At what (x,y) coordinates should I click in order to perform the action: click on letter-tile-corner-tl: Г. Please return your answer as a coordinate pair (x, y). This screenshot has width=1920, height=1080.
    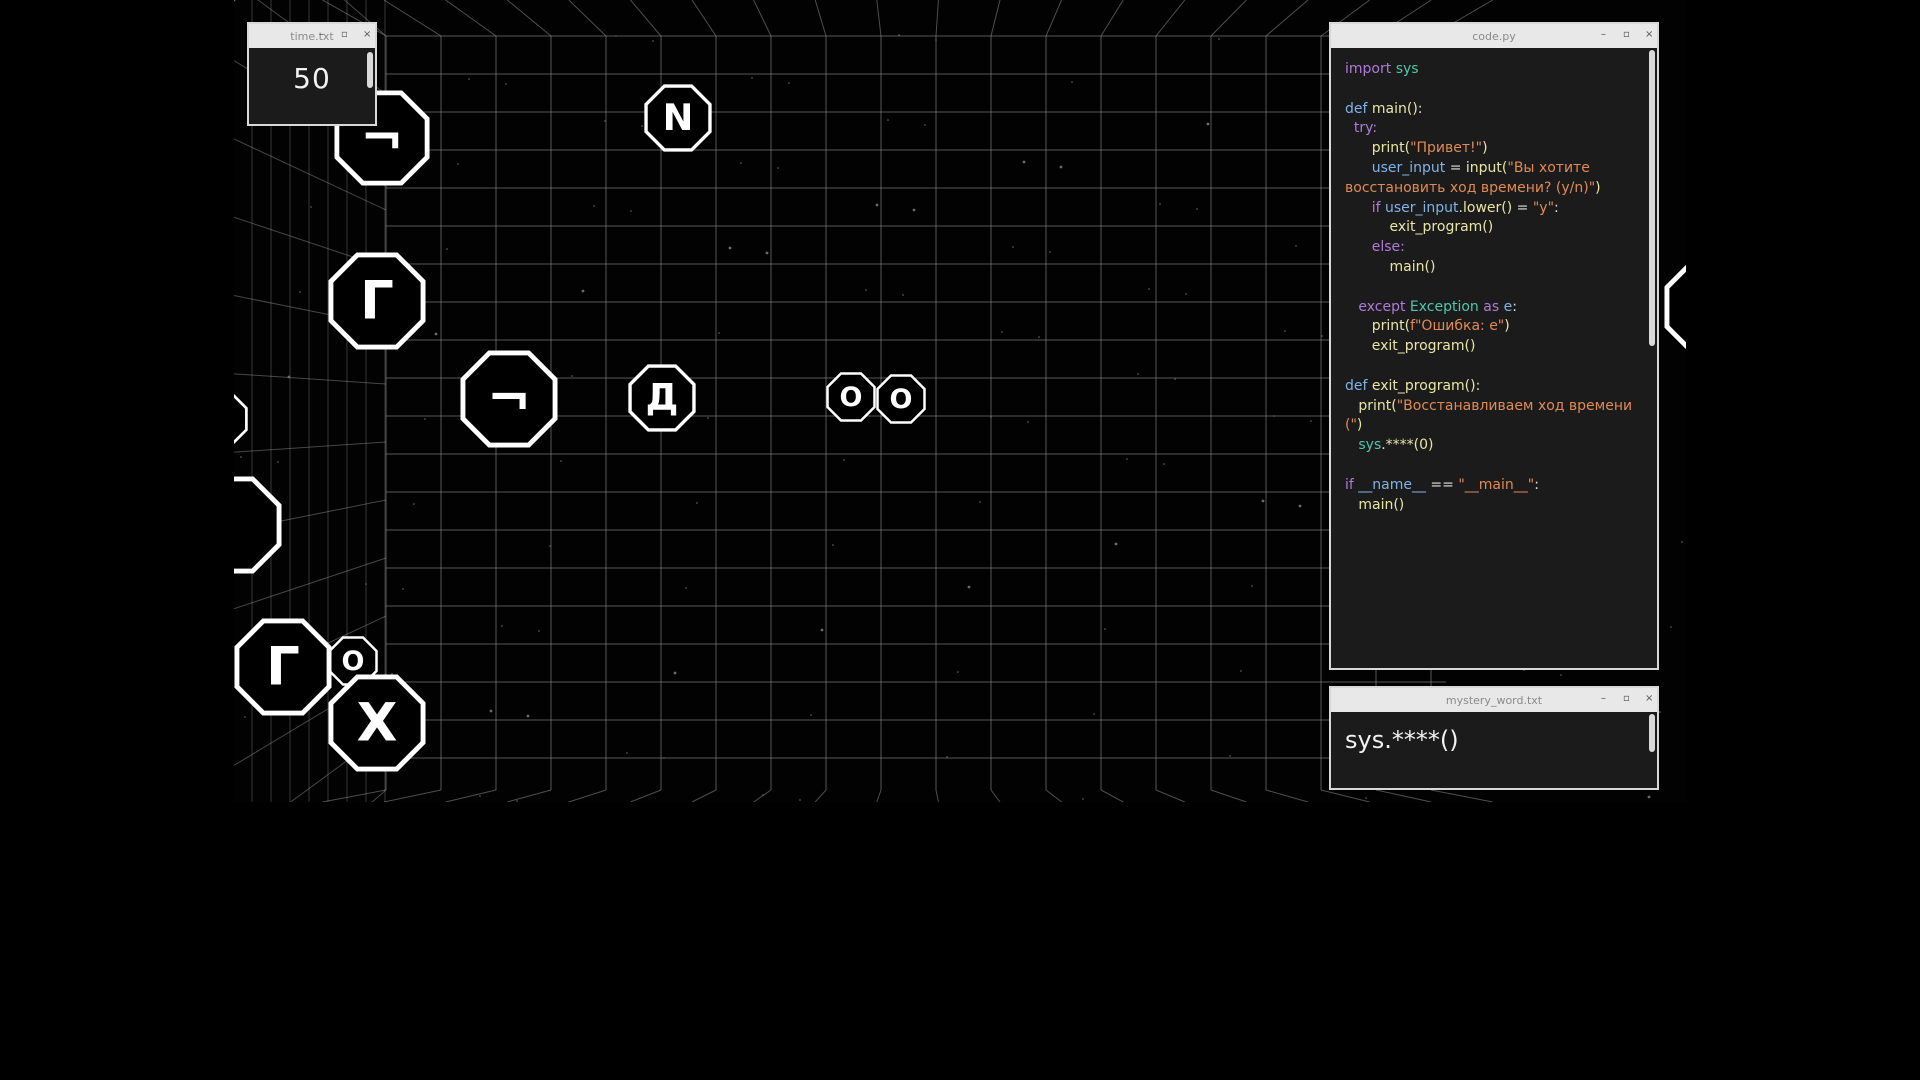
    Looking at the image, I should click on (377, 301).